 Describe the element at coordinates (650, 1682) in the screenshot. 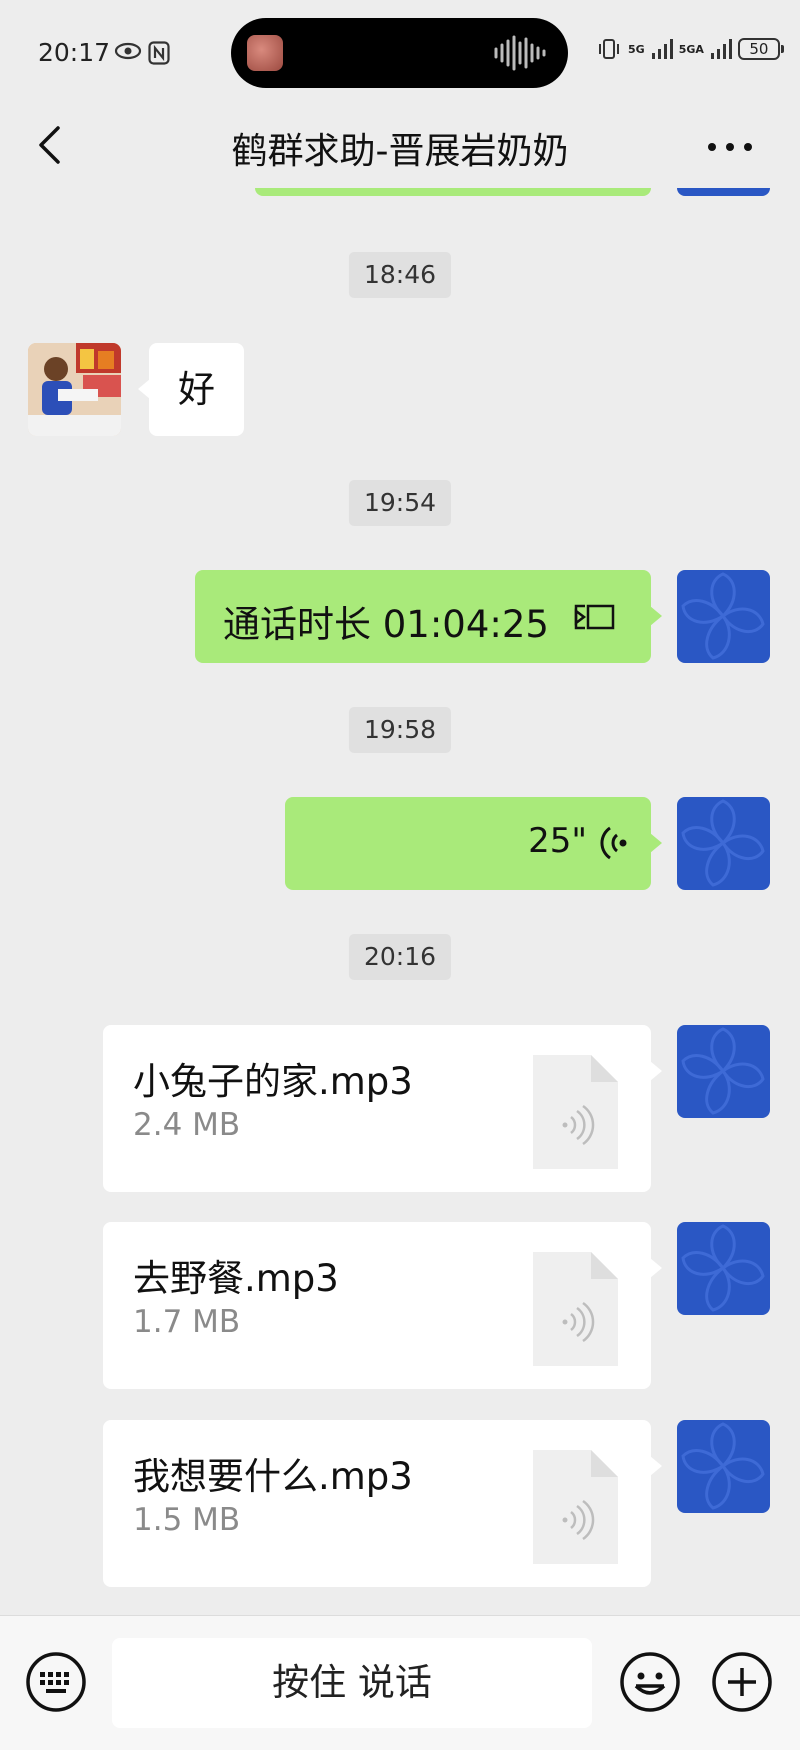

I see `emoji-icon` at that location.